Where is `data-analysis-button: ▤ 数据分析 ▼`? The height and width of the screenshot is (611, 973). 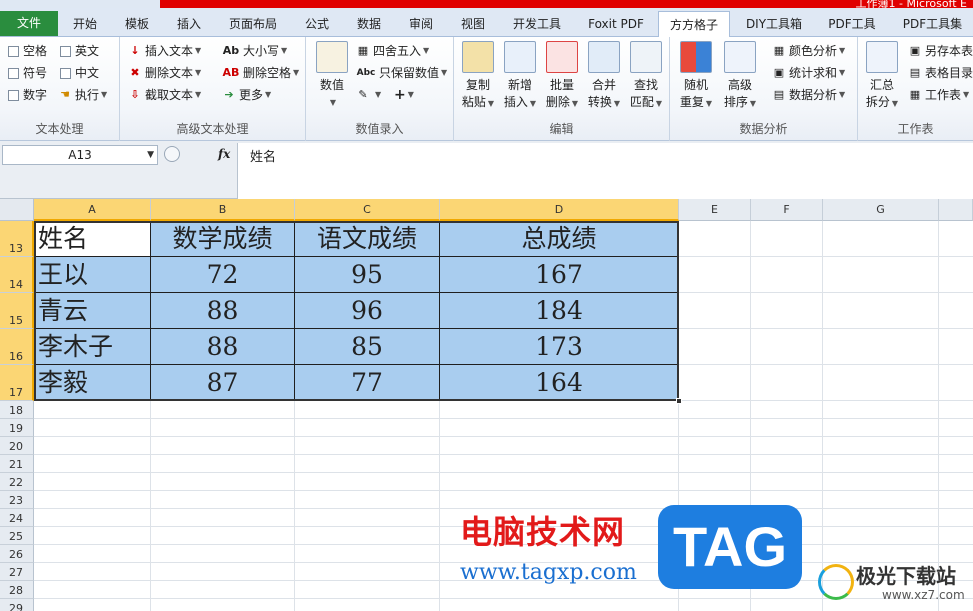
data-analysis-button: ▤ 数据分析 ▼ is located at coordinates (808, 95).